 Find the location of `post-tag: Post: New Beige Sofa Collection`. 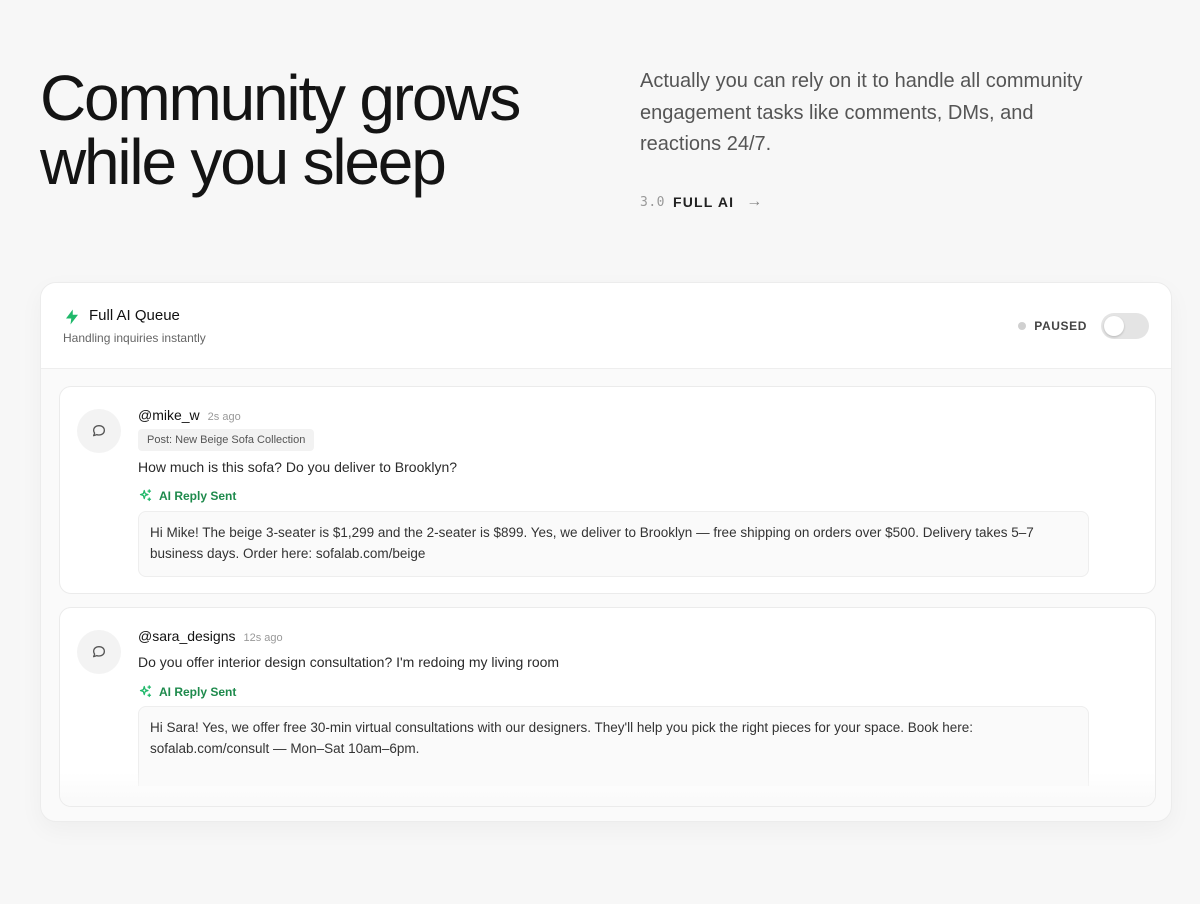

post-tag: Post: New Beige Sofa Collection is located at coordinates (226, 440).